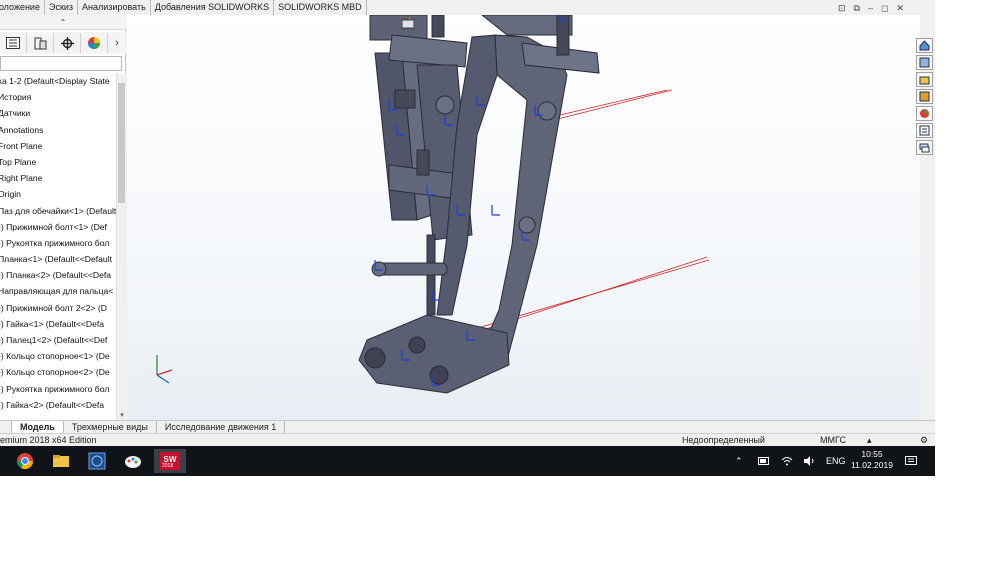 The width and height of the screenshot is (1000, 563). What do you see at coordinates (133, 461) in the screenshot?
I see `paint-icon` at bounding box center [133, 461].